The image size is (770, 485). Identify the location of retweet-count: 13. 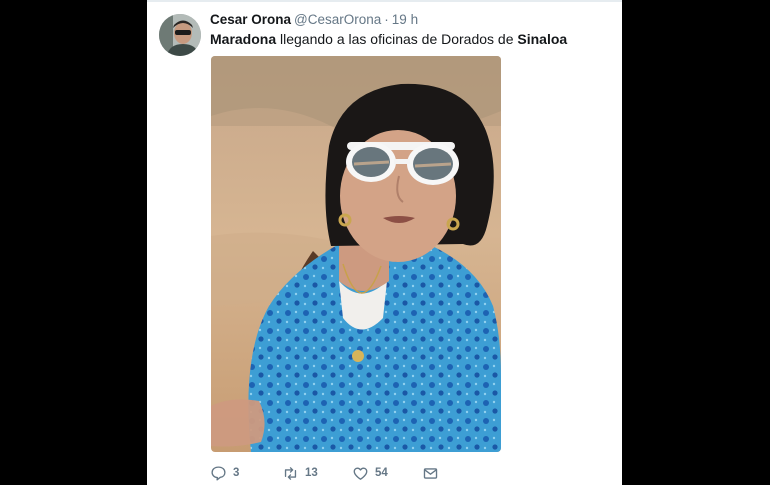
(311, 473).